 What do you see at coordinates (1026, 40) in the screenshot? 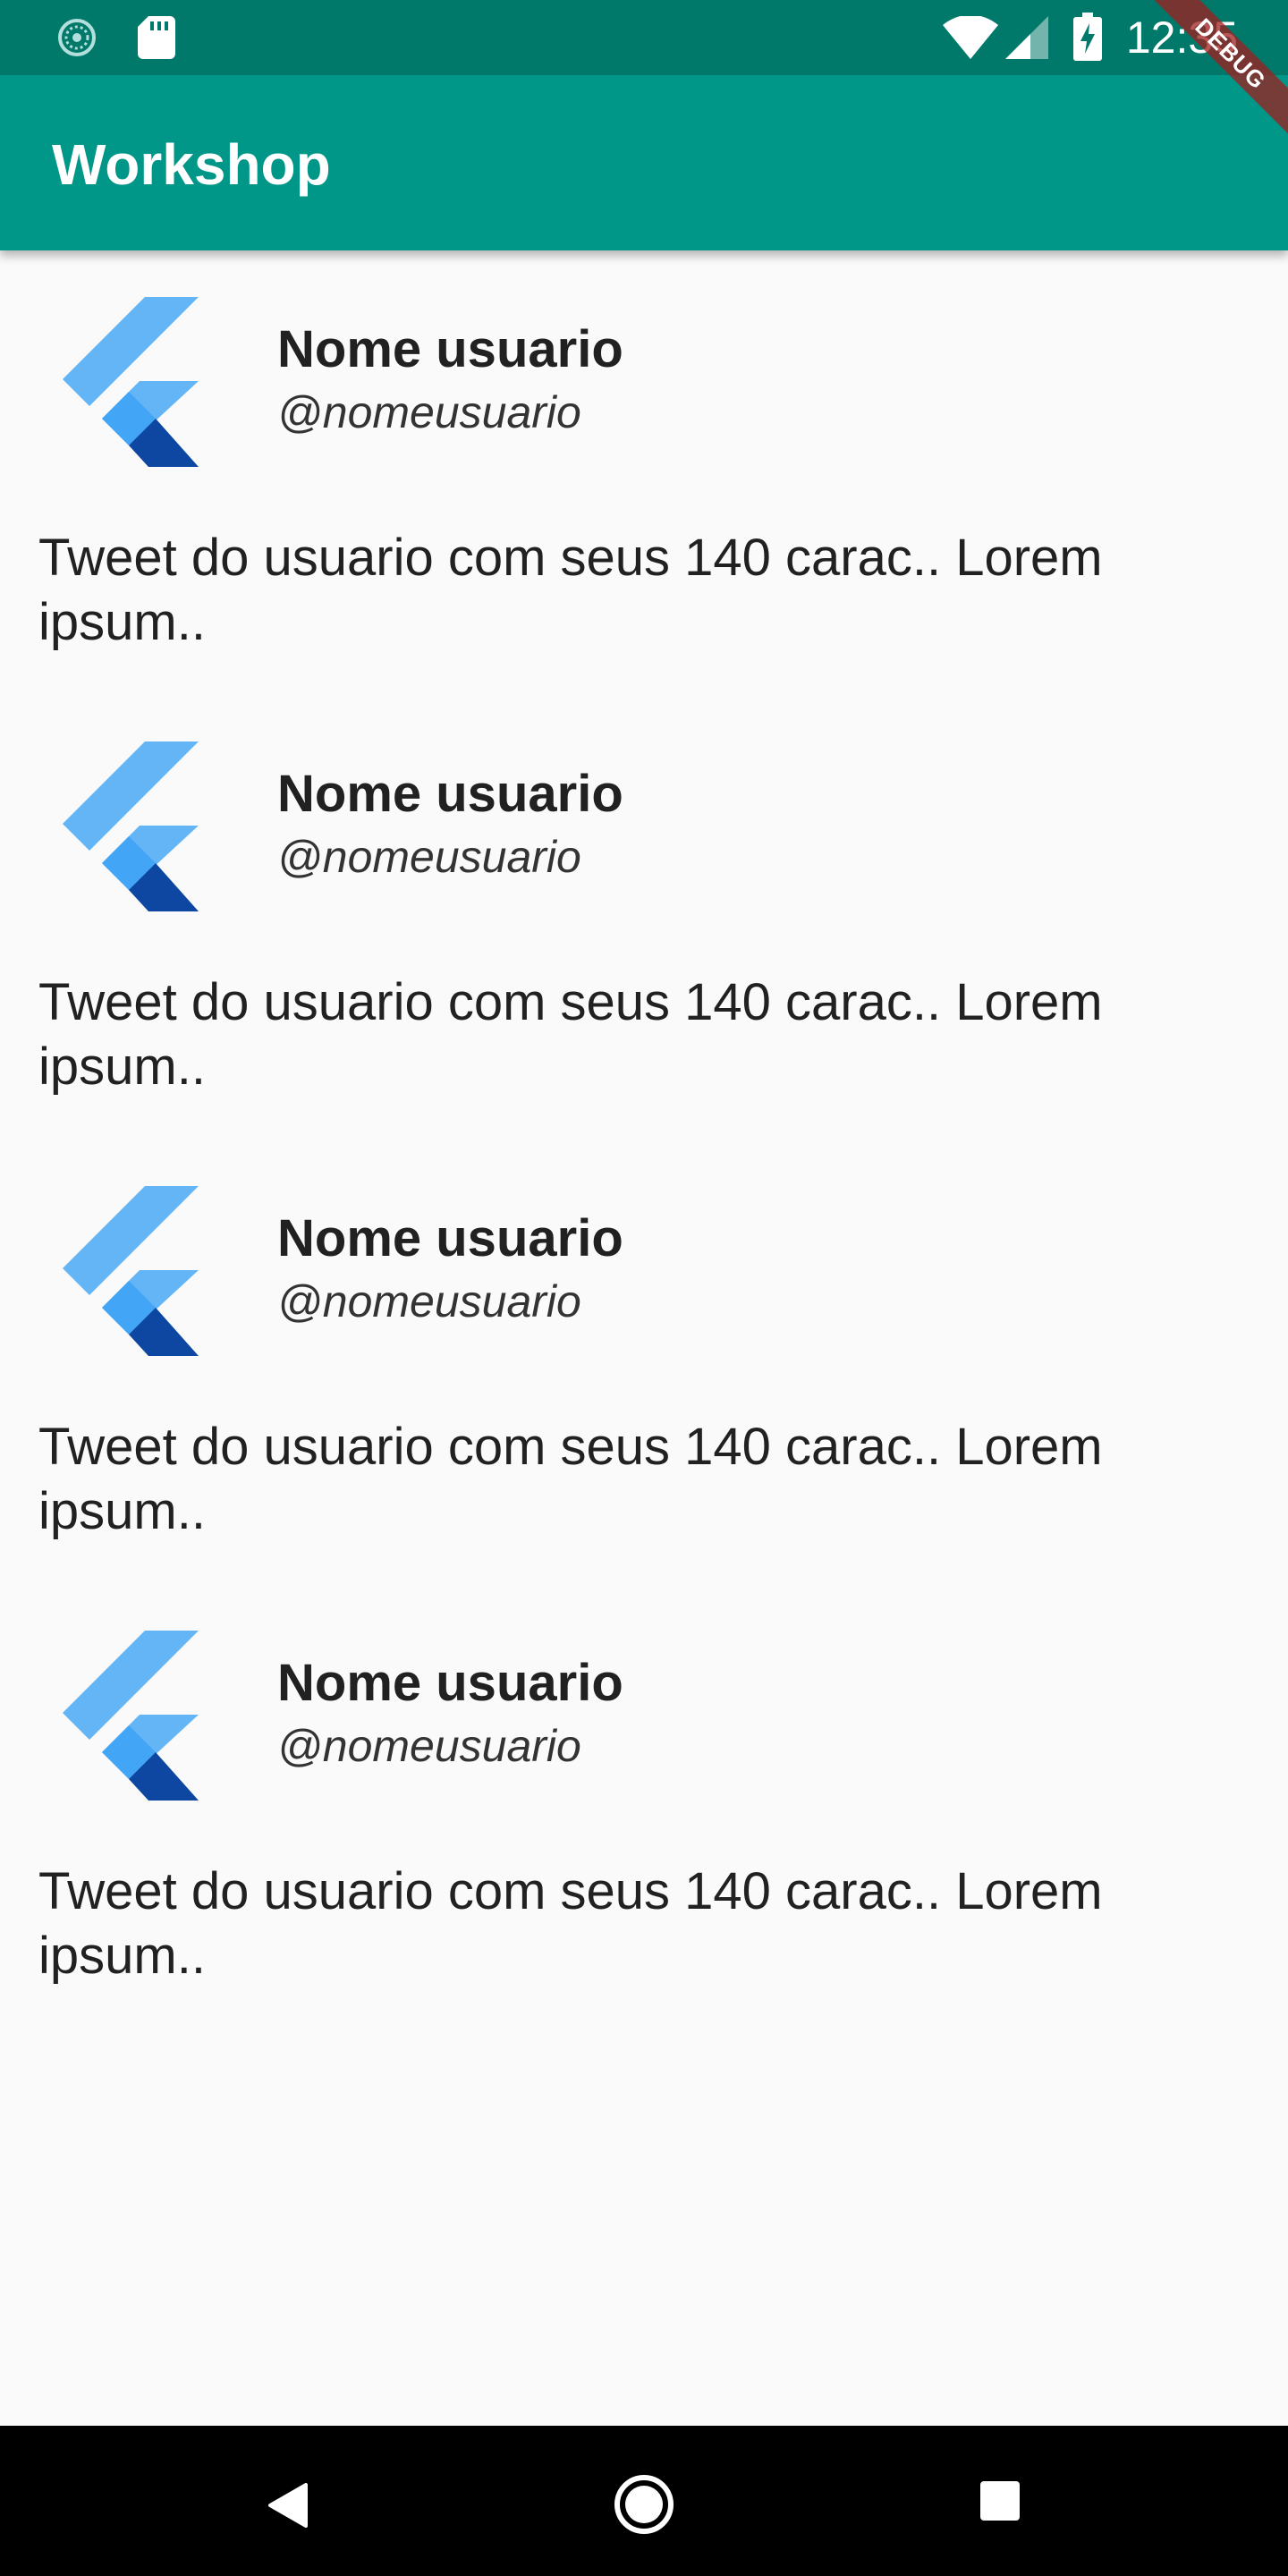
I see `signal-icon` at bounding box center [1026, 40].